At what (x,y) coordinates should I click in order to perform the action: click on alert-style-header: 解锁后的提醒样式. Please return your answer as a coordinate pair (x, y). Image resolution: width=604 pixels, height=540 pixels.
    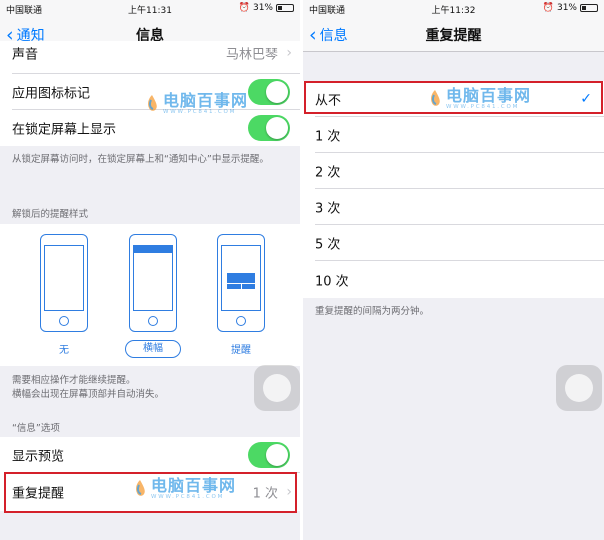
    Looking at the image, I should click on (50, 214).